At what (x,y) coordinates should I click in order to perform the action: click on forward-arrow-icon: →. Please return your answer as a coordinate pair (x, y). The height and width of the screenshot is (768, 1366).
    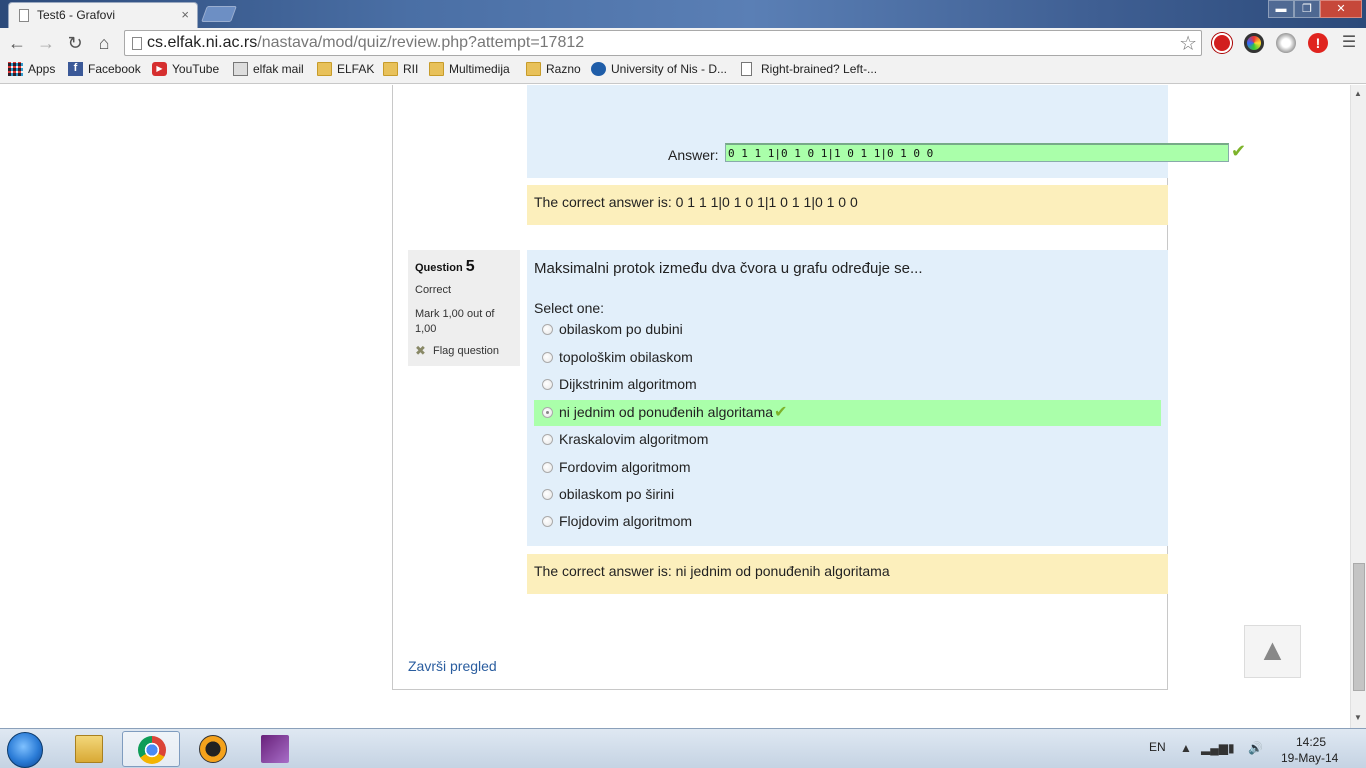
    Looking at the image, I should click on (46, 43).